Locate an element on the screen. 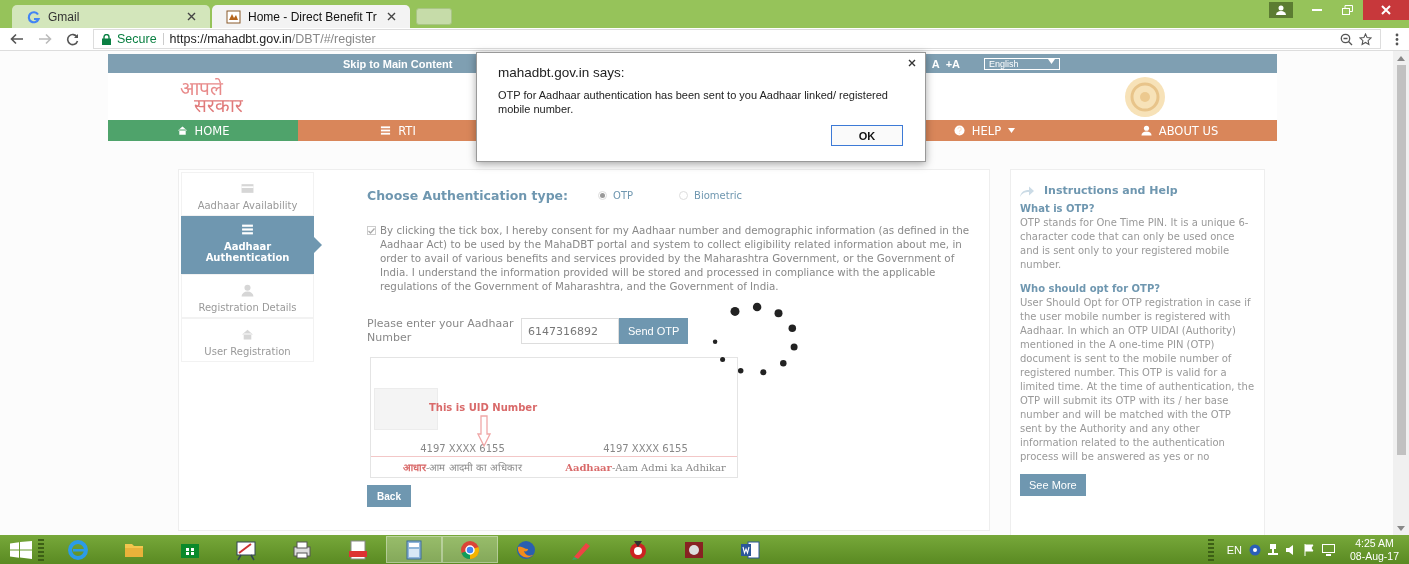 Image resolution: width=1409 pixels, height=564 pixels. aadhaar-label: Please enter your Aadhaar Number is located at coordinates (441, 331).